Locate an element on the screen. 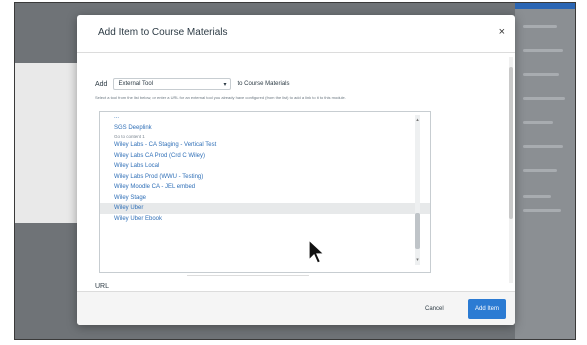 The width and height of the screenshot is (587, 345). tool-list-item-description: Go to content 1 is located at coordinates (129, 136).